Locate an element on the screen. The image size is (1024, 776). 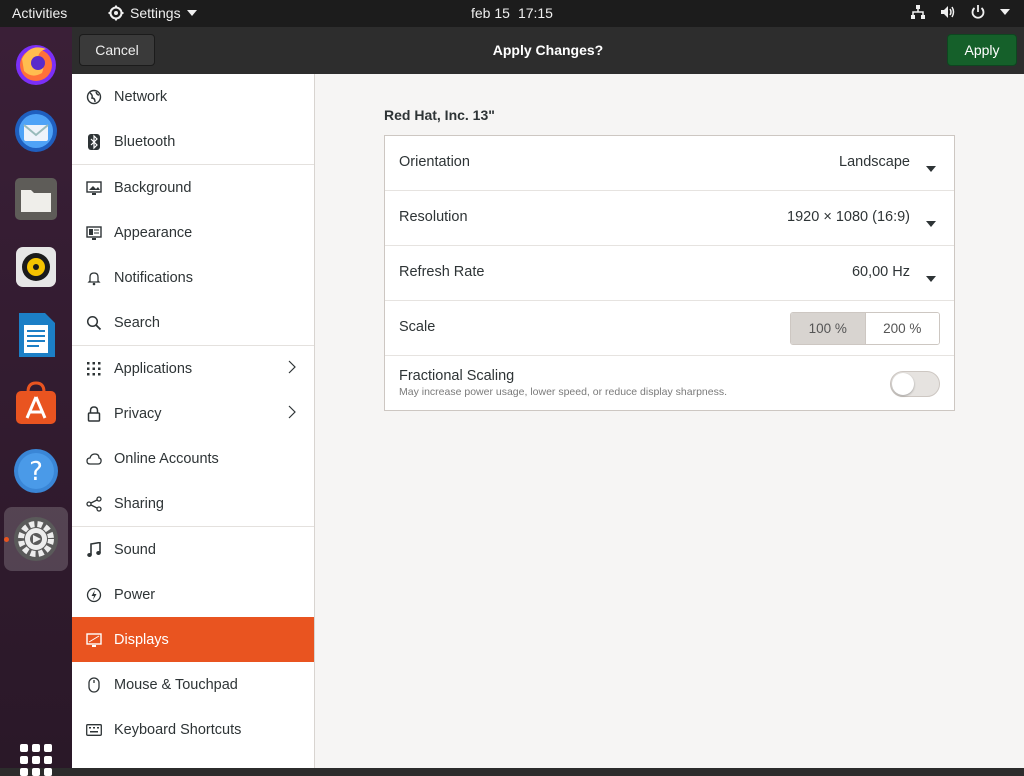
sidebar-item-label: Network is located at coordinates (141, 96).